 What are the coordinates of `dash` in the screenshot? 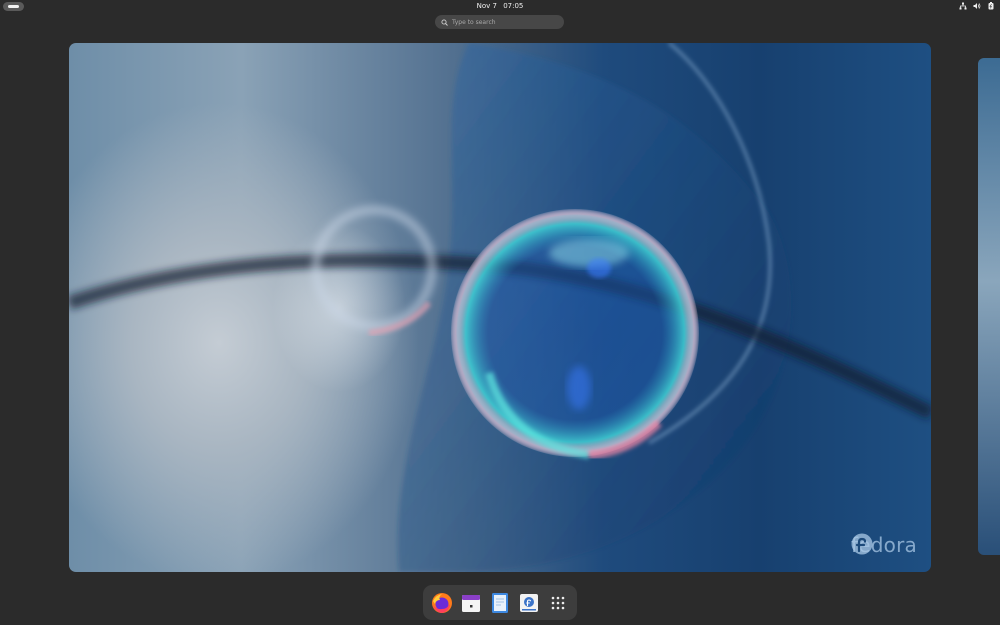 It's located at (500, 602).